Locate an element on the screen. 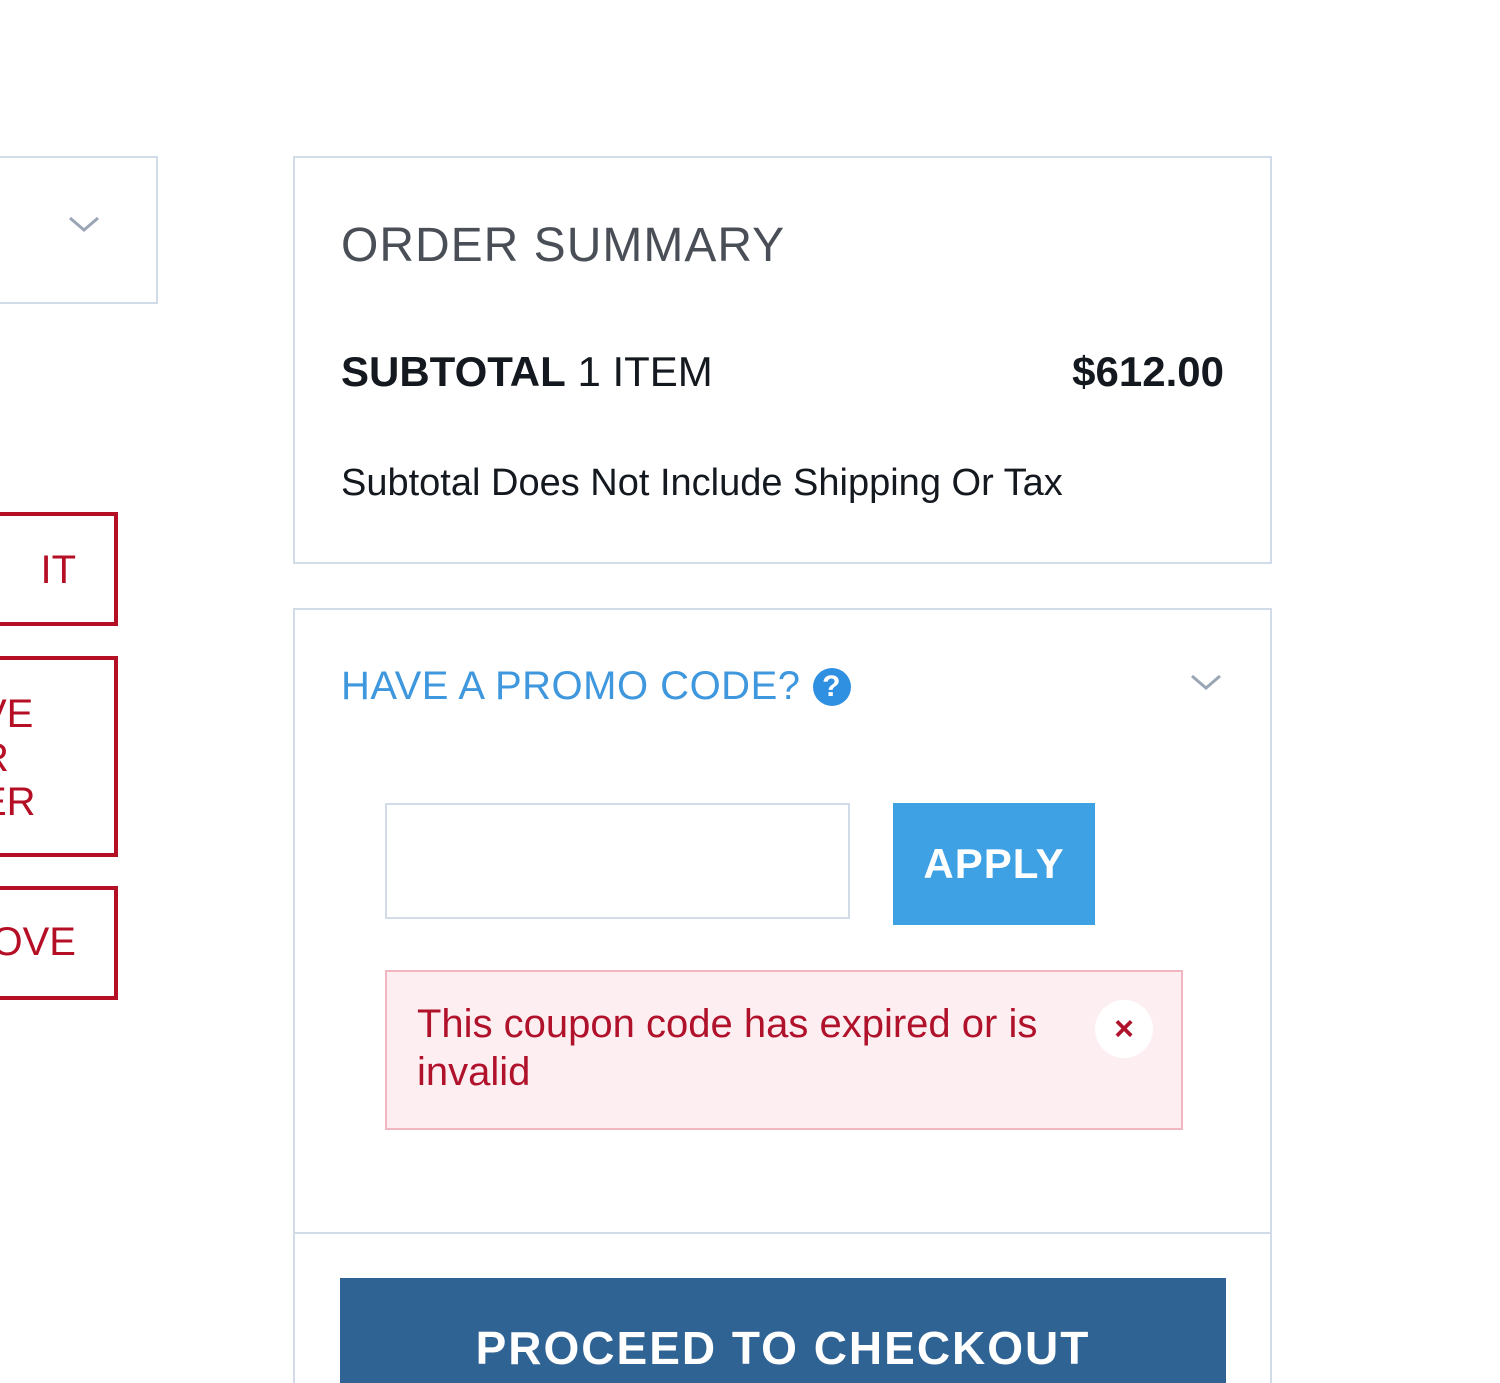  subtotal-label: SUBTOTAL is located at coordinates (453, 371).